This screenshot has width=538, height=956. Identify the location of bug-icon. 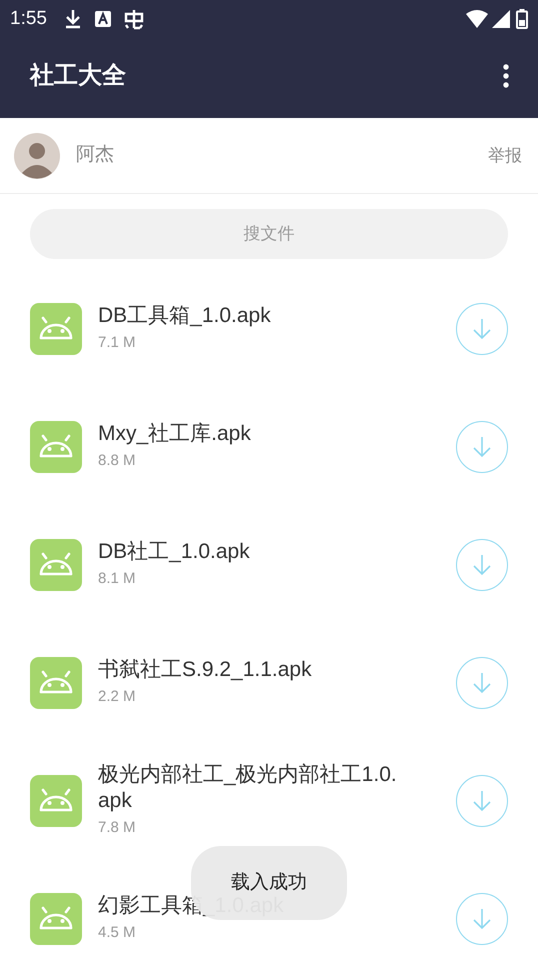
(133, 19).